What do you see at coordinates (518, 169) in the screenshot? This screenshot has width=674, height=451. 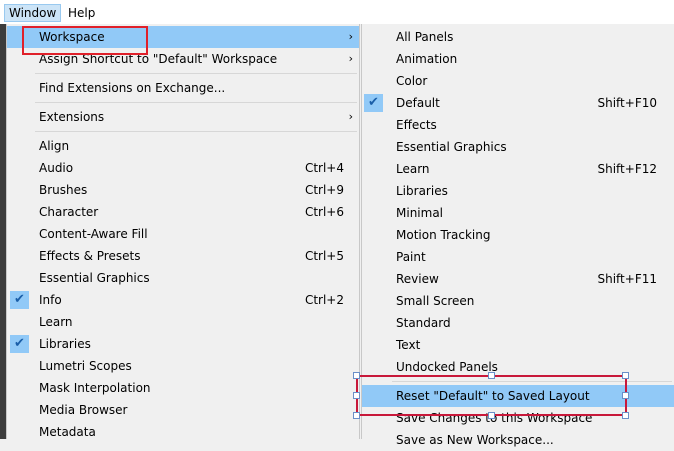 I see `ws-item-learn: Learn Shift+F12` at bounding box center [518, 169].